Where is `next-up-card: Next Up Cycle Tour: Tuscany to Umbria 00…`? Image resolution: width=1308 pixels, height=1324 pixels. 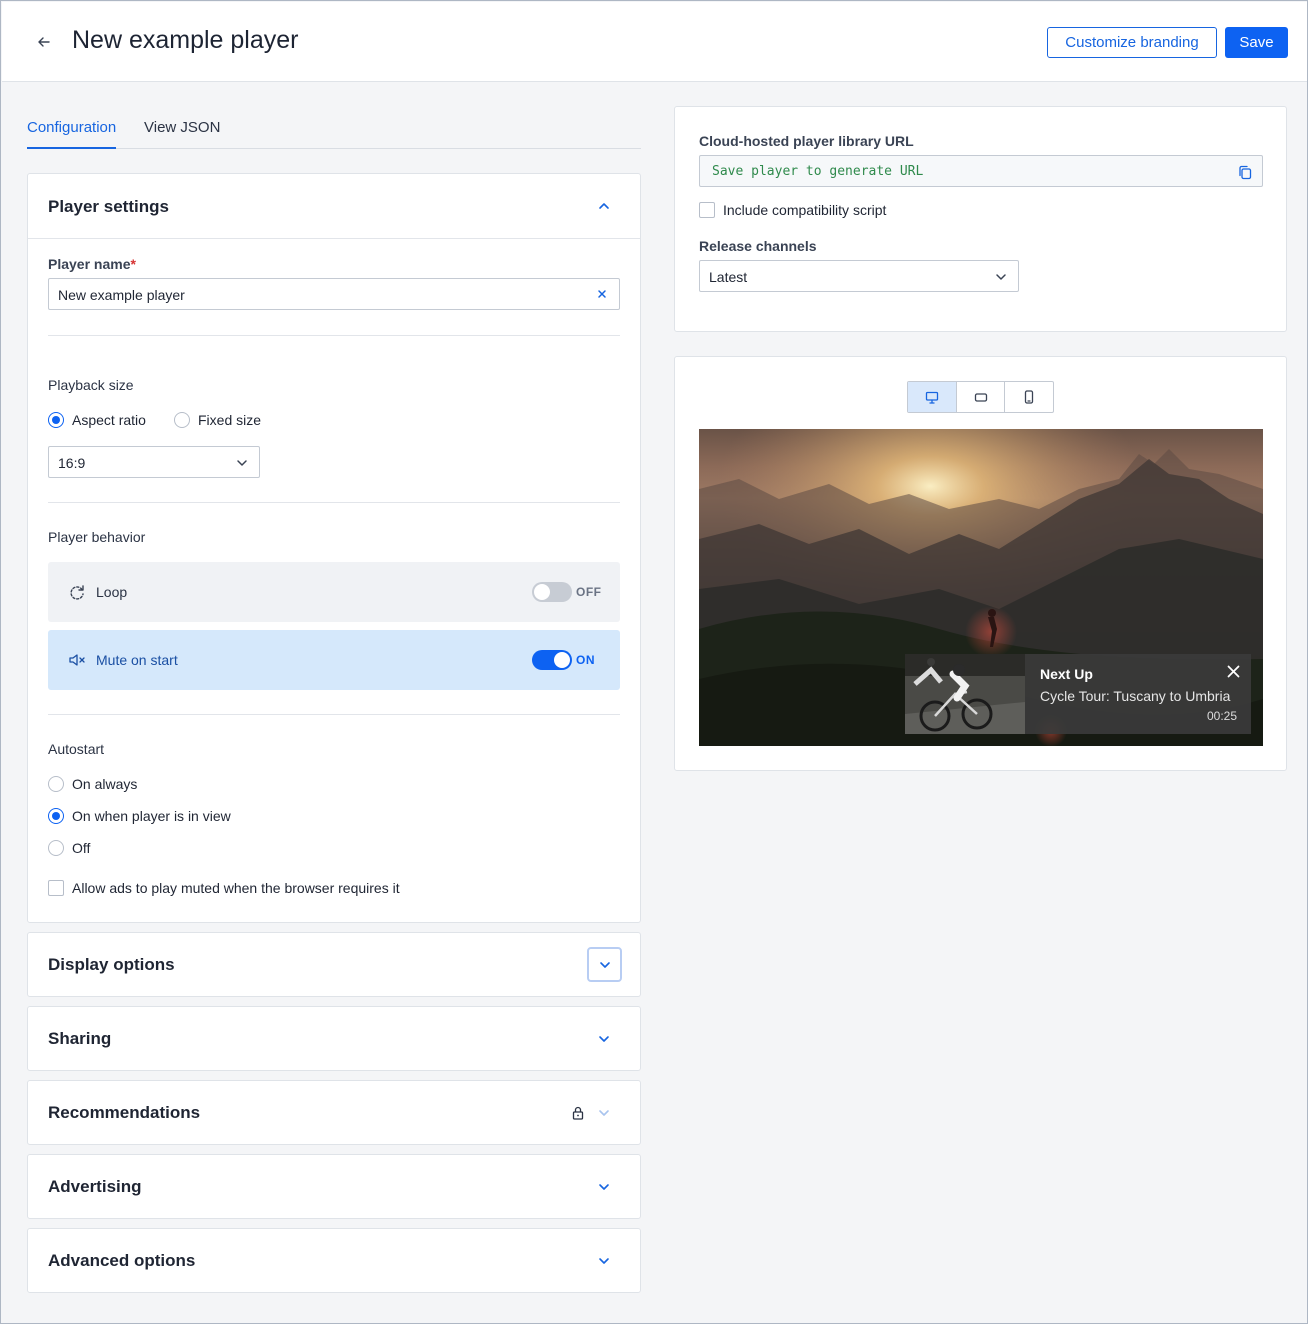
next-up-card: Next Up Cycle Tour: Tuscany to Umbria 00… is located at coordinates (1078, 694).